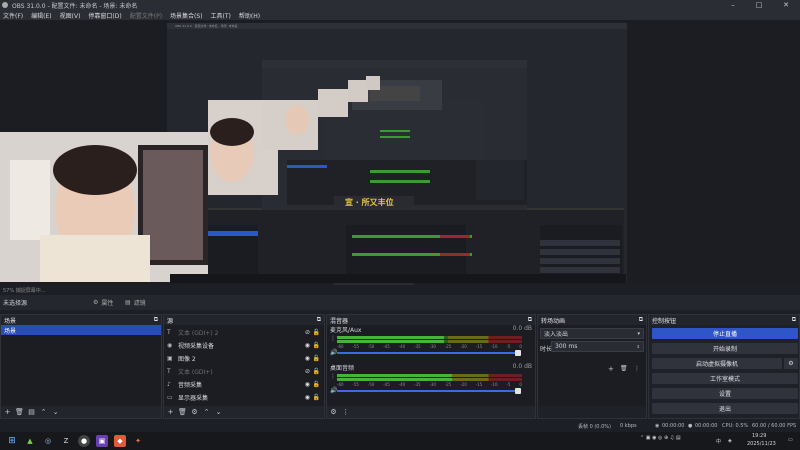  Describe the element at coordinates (725, 378) in the screenshot. I see `studio-mode-button: 工作室模式` at that location.